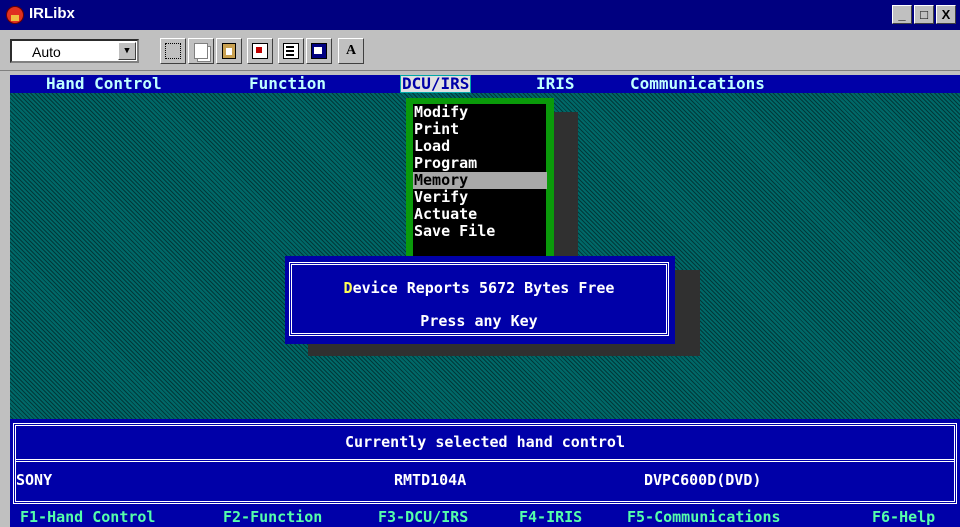 The image size is (960, 527). I want to click on fkey-f4: F4-IRIS, so click(550, 517).